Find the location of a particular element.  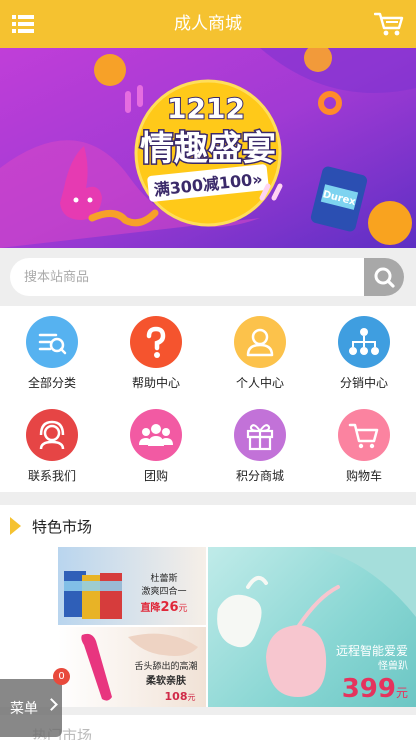

product-price: 399 is located at coordinates (369, 689).